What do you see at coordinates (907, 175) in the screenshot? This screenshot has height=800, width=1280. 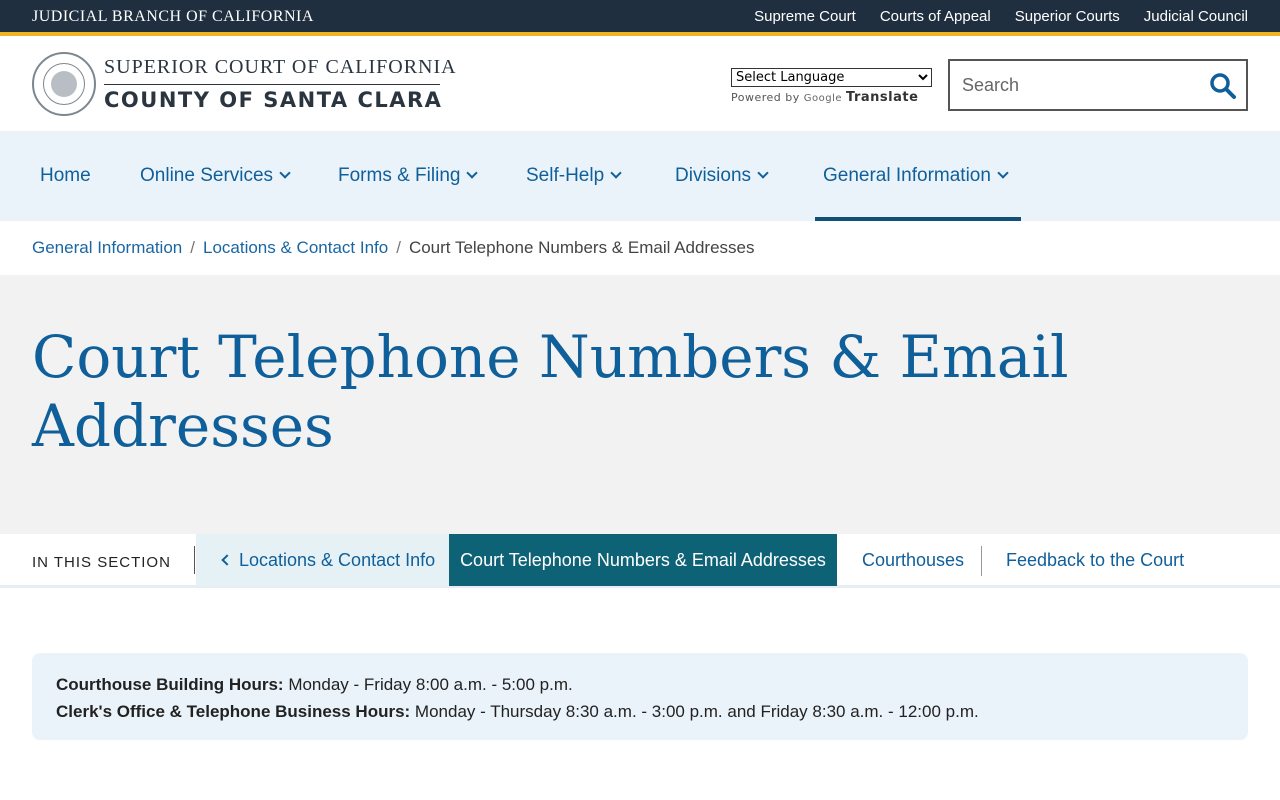 I see `nav-general-information-label: General Information` at bounding box center [907, 175].